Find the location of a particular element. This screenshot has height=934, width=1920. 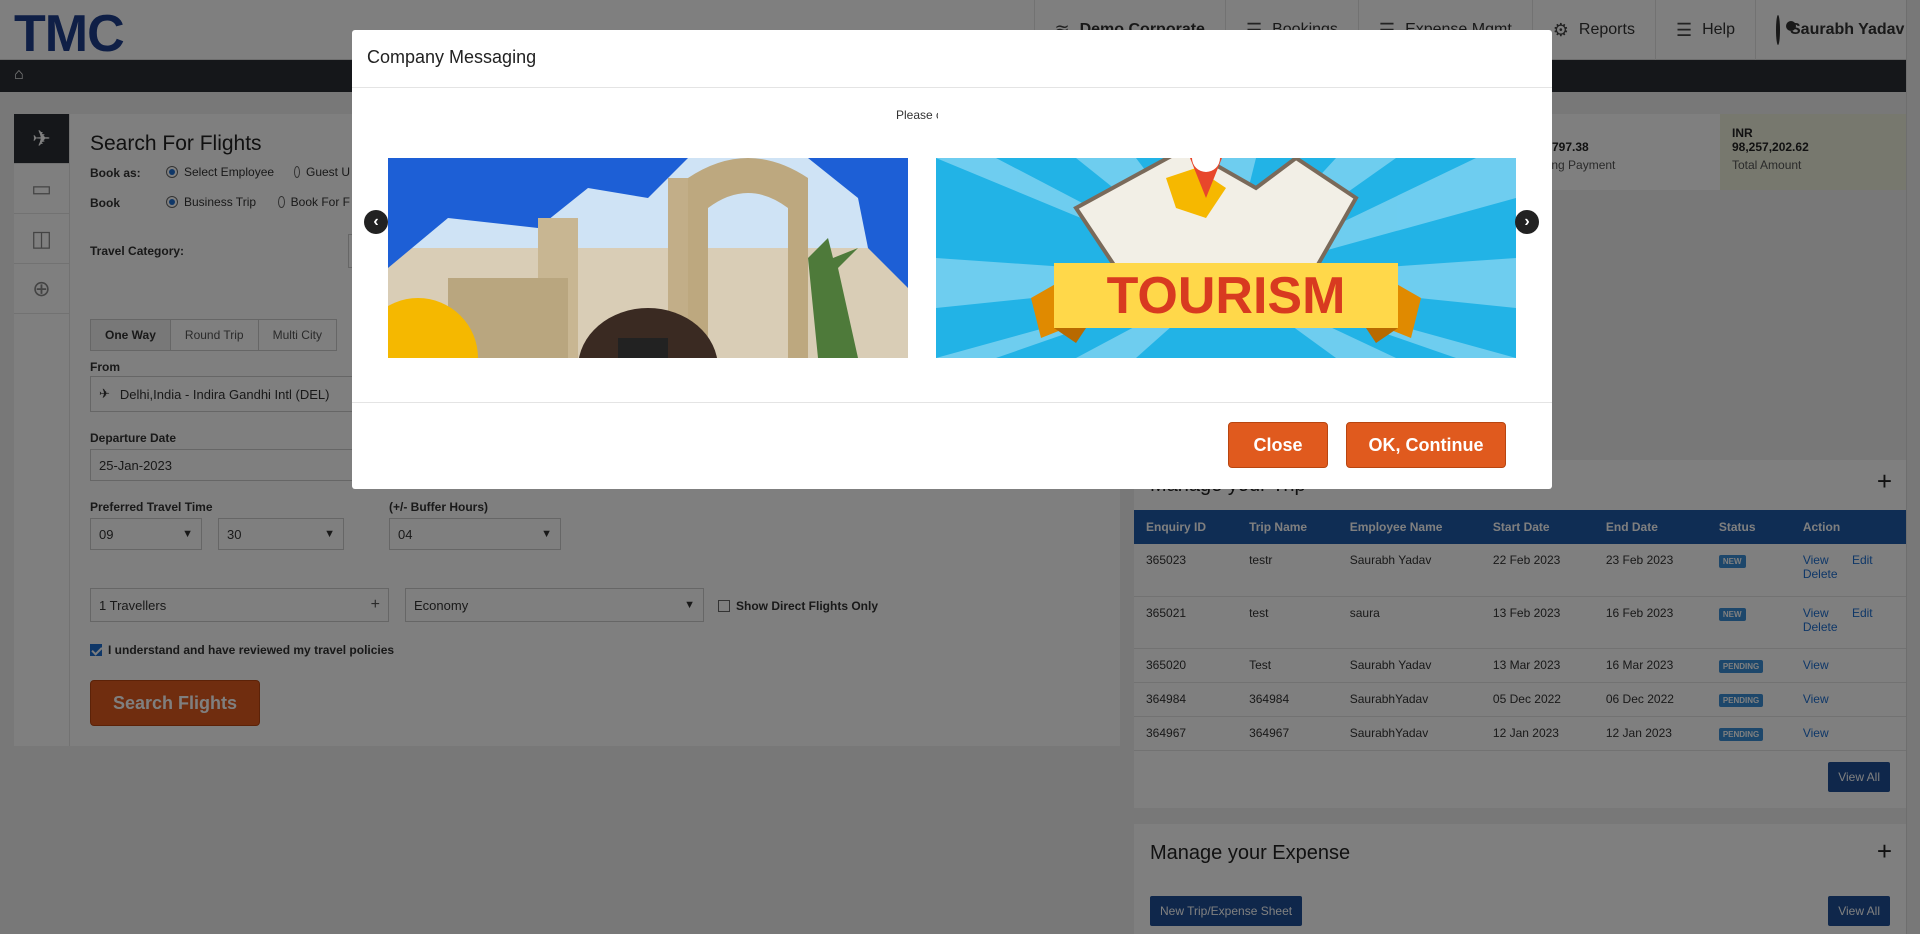

carousel-next-icon: › is located at coordinates (1527, 222).